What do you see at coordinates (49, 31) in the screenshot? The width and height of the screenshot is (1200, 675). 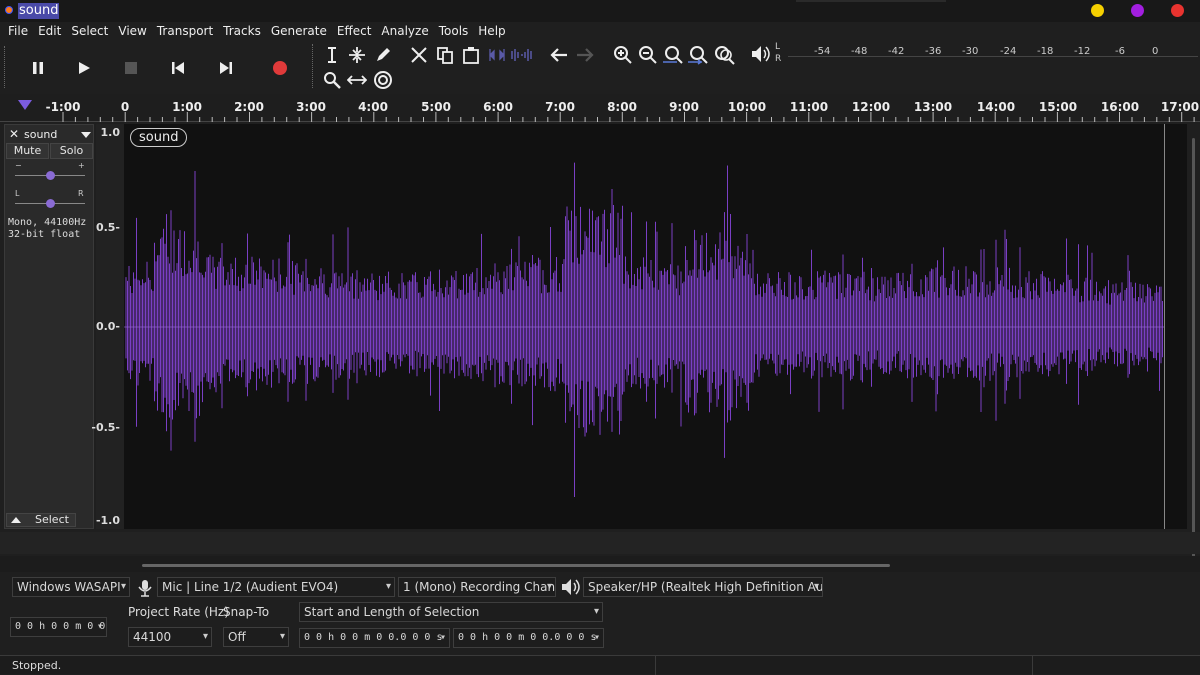 I see `menu-edit: Edit` at bounding box center [49, 31].